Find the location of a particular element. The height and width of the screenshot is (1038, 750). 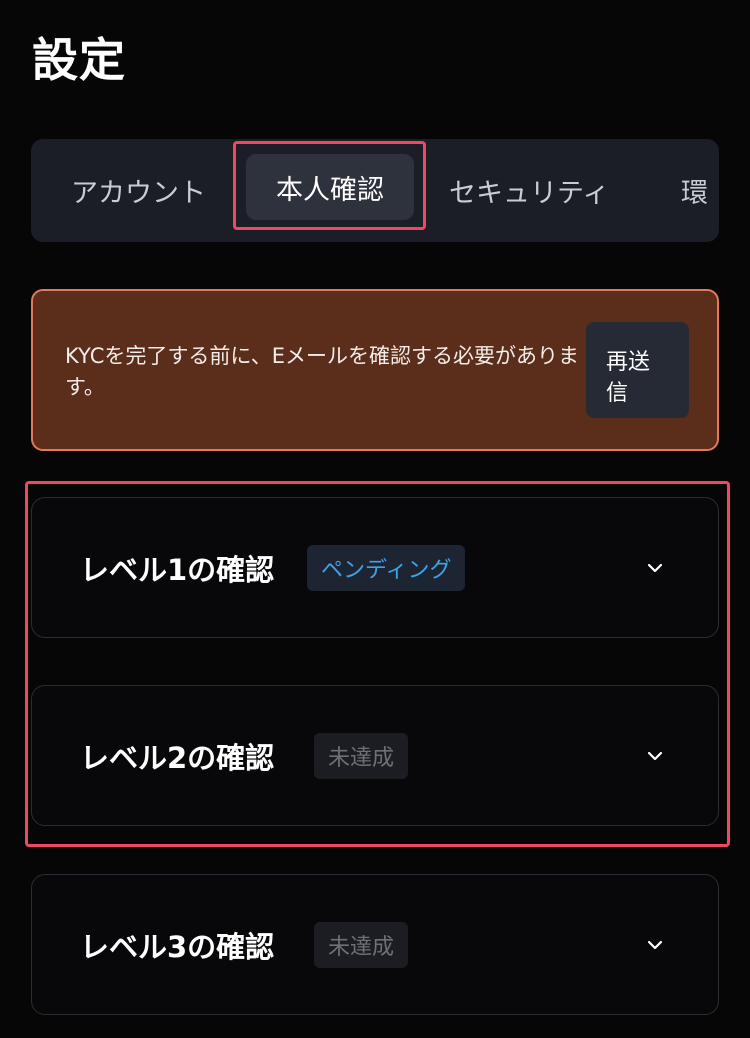

level-2-card: レベル2の確認 未達成 is located at coordinates (375, 755).